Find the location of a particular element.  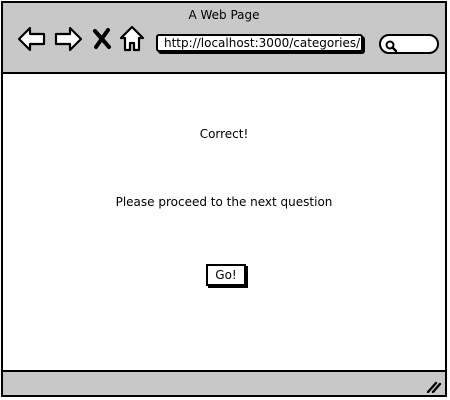

instruction-message: Please proceed to the next question is located at coordinates (224, 202).